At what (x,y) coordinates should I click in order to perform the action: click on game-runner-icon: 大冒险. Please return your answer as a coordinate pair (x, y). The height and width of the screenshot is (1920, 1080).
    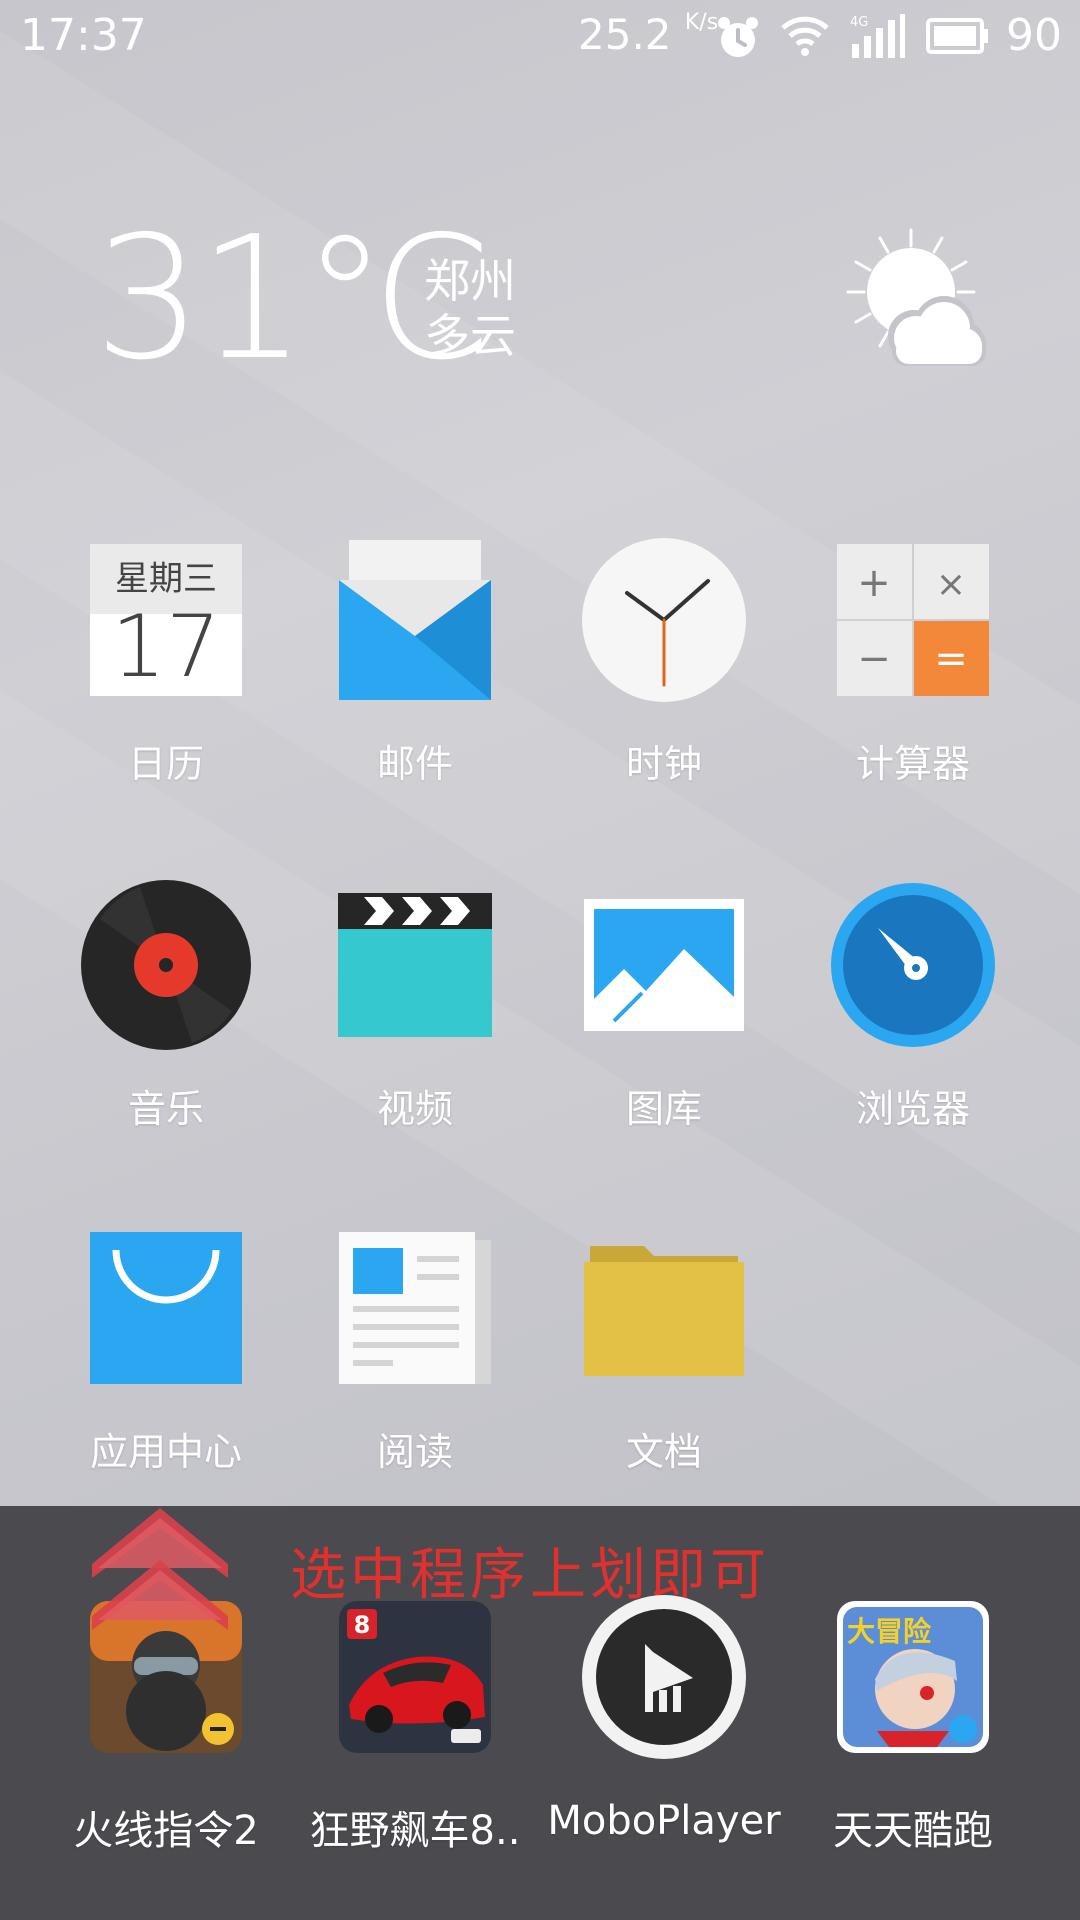
    Looking at the image, I should click on (913, 1677).